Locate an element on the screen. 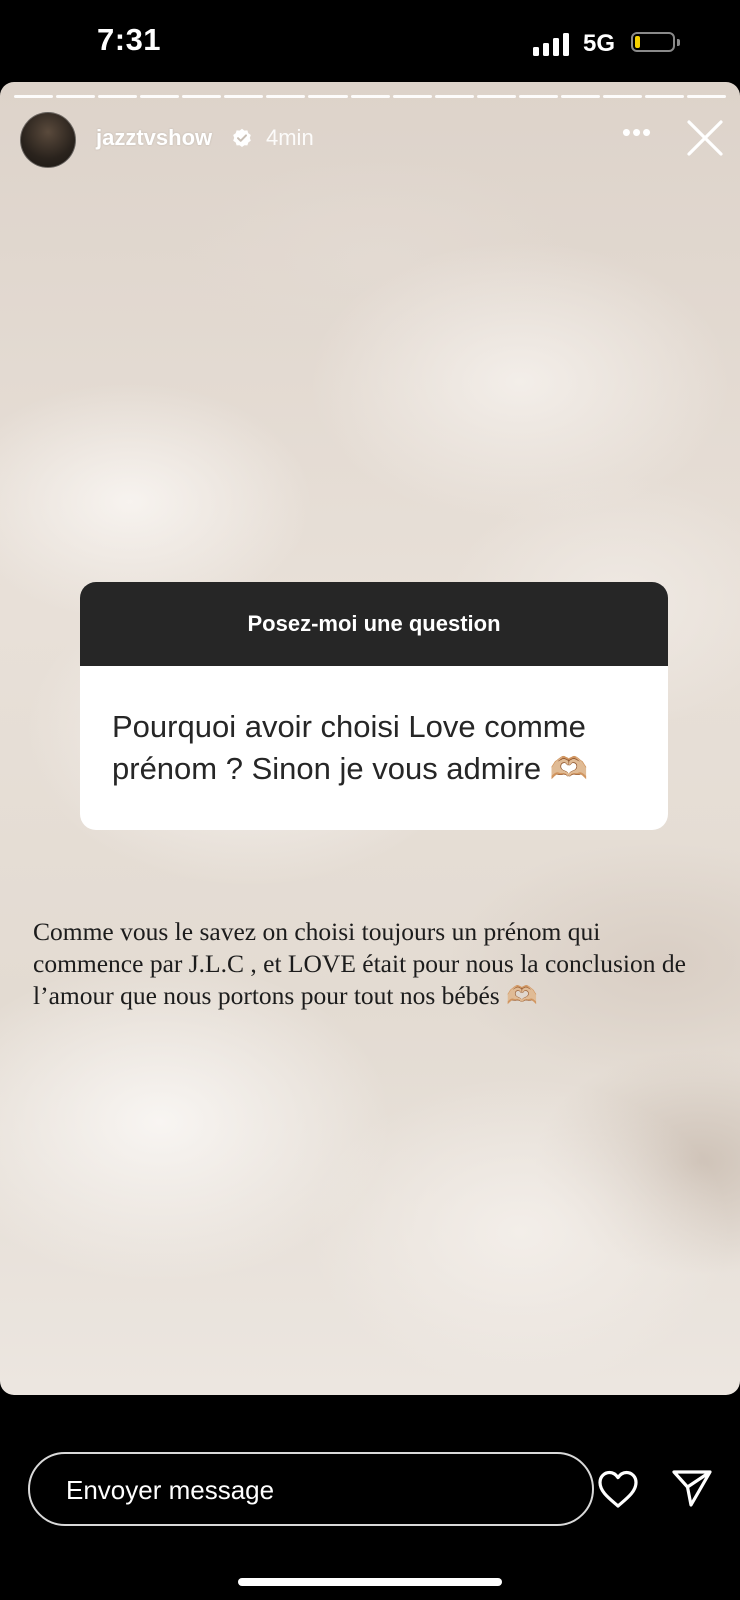 The width and height of the screenshot is (740, 1600). cellular-signal-icon is located at coordinates (553, 44).